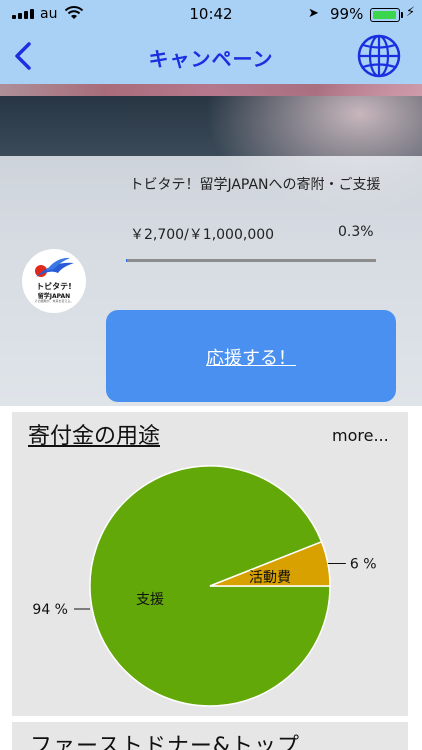 The width and height of the screenshot is (422, 750). What do you see at coordinates (411, 12) in the screenshot?
I see `charging-icon: ⚡` at bounding box center [411, 12].